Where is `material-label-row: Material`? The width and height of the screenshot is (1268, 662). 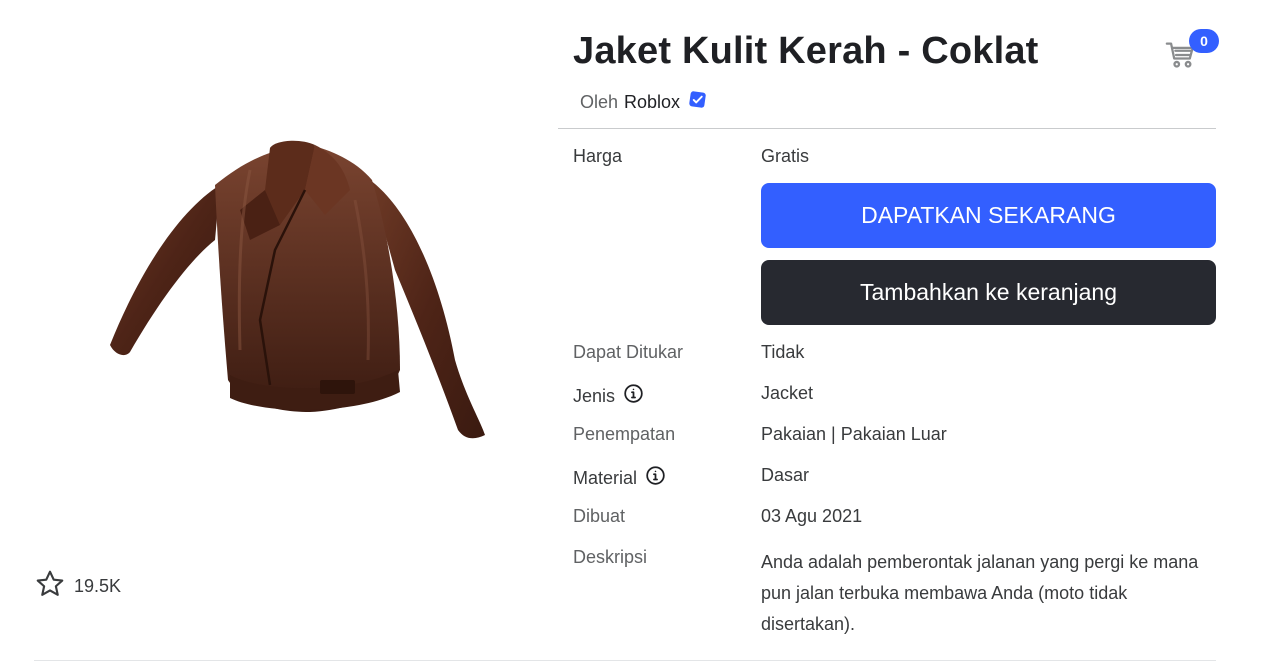 material-label-row: Material is located at coordinates (619, 478).